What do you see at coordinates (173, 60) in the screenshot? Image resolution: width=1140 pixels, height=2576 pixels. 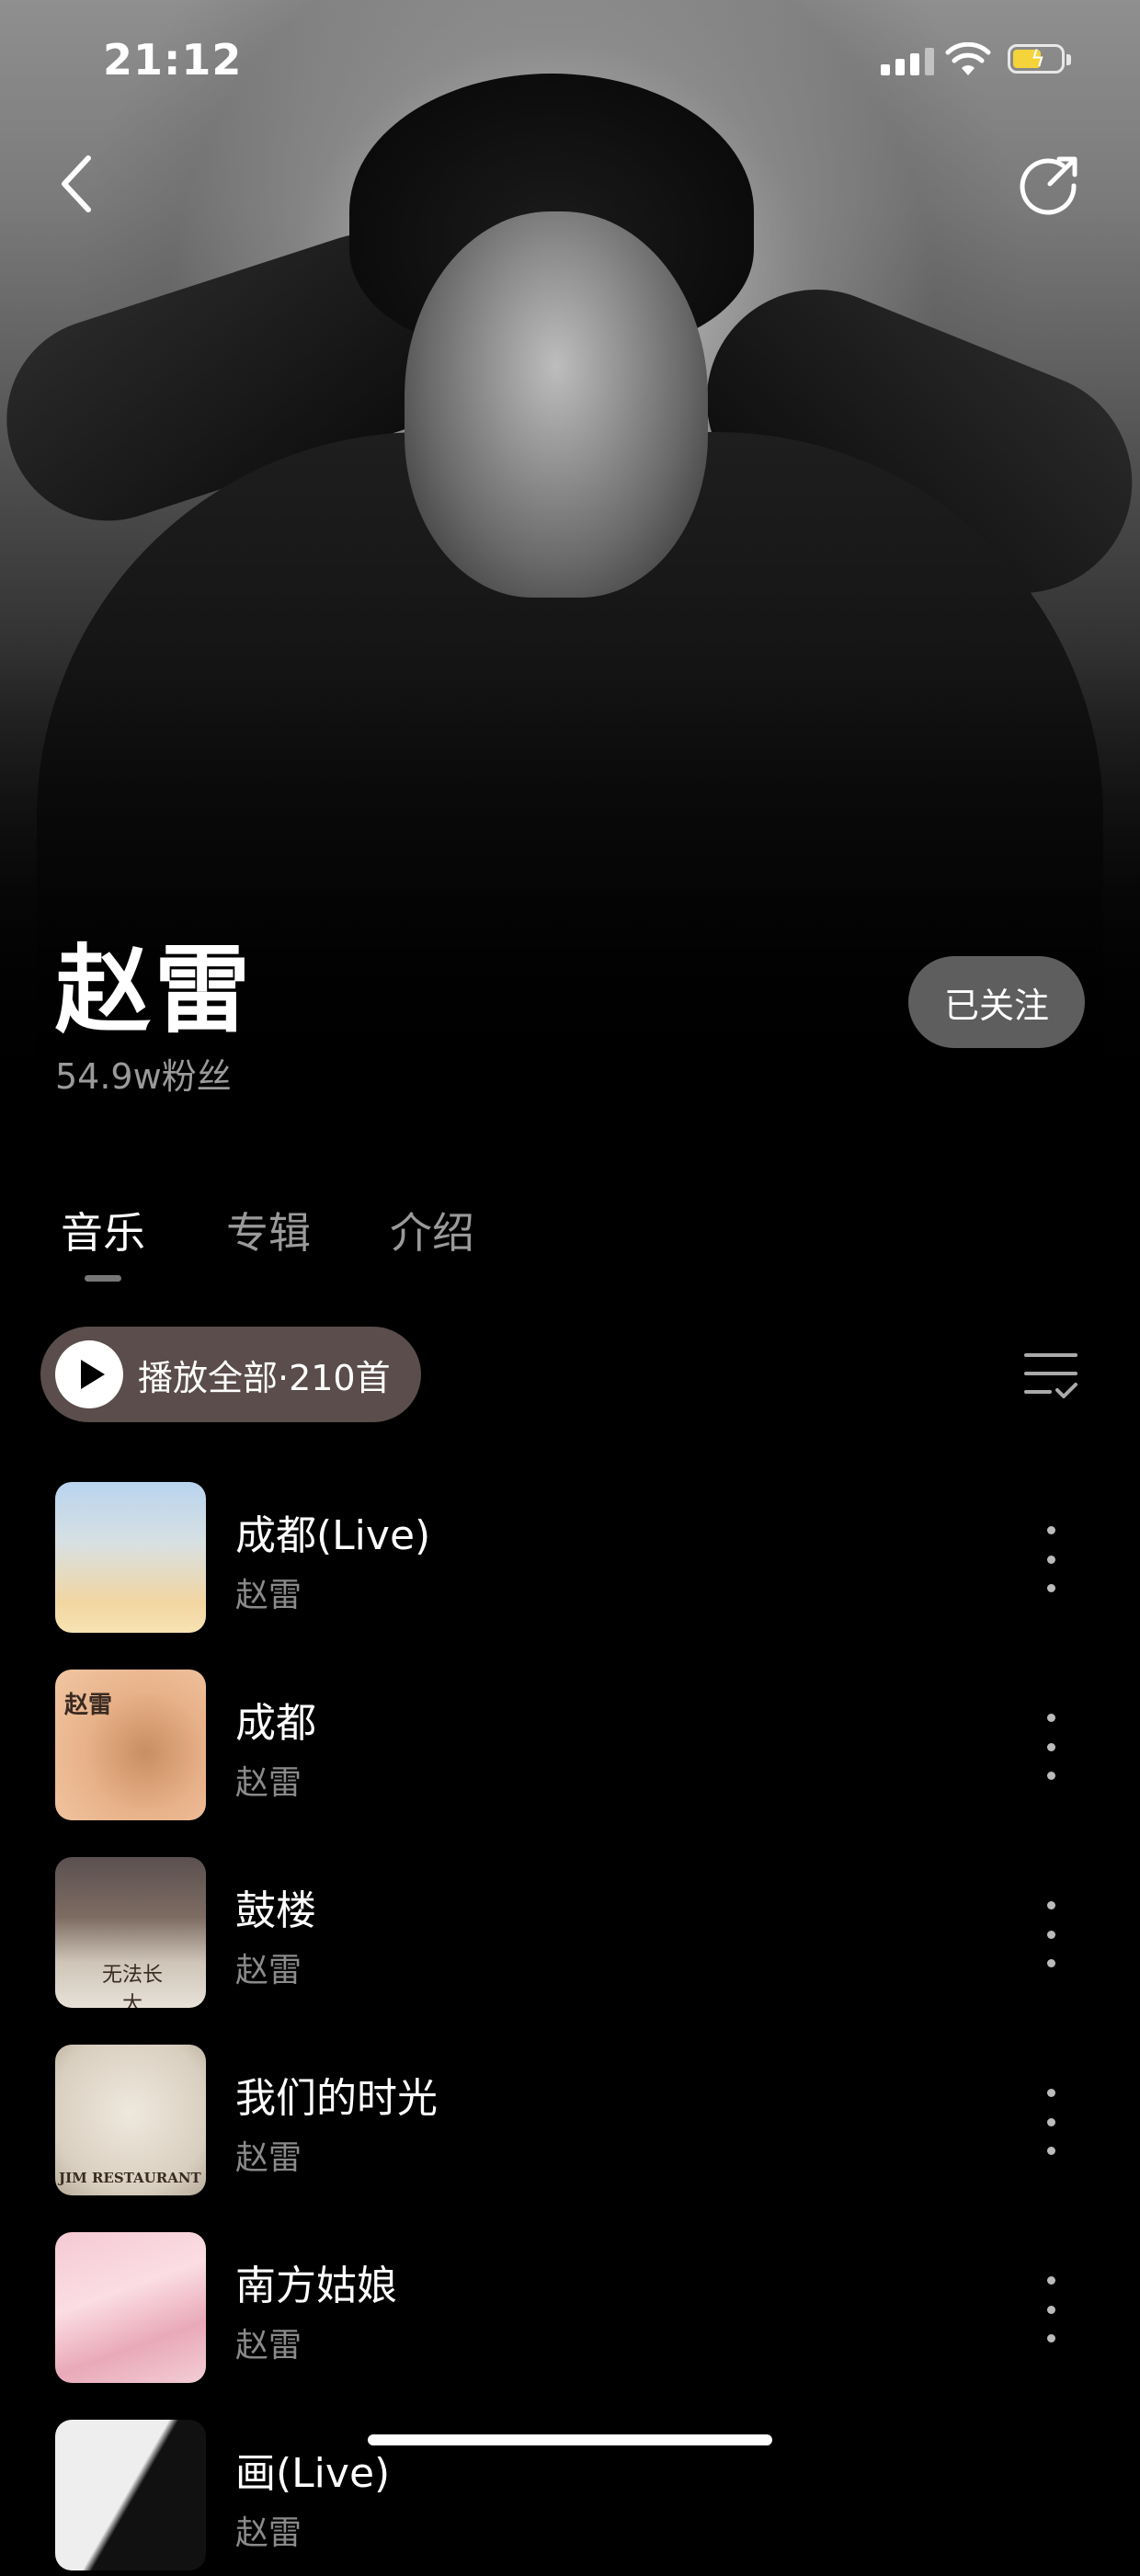 I see `status-time: 21:12` at bounding box center [173, 60].